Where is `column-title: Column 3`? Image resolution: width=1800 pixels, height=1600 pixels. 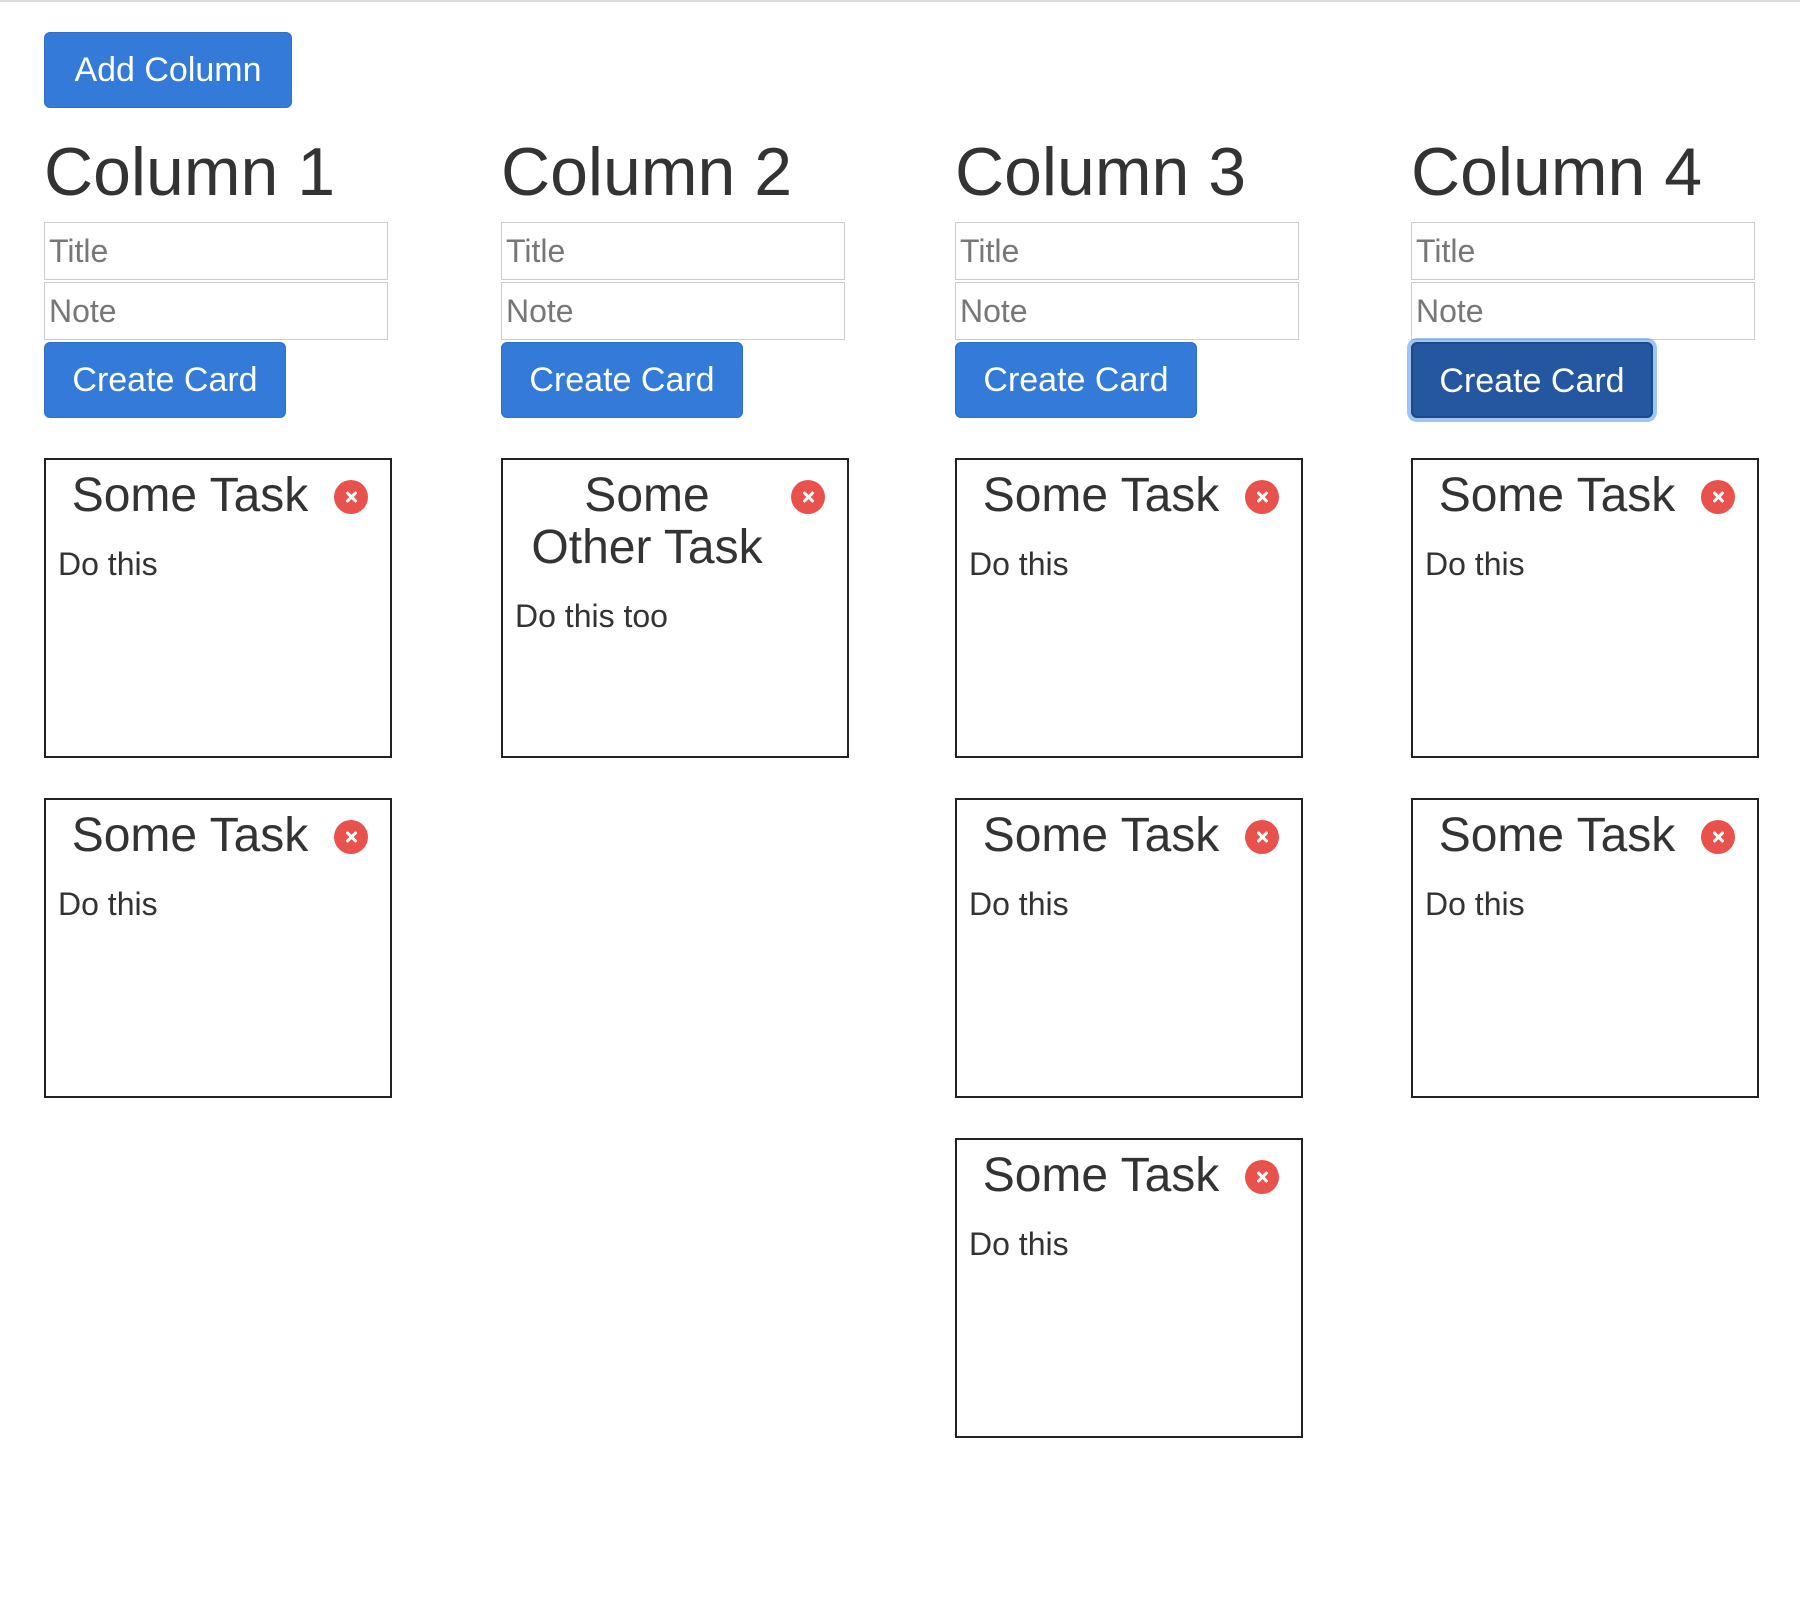
column-title: Column 3 is located at coordinates (1101, 172).